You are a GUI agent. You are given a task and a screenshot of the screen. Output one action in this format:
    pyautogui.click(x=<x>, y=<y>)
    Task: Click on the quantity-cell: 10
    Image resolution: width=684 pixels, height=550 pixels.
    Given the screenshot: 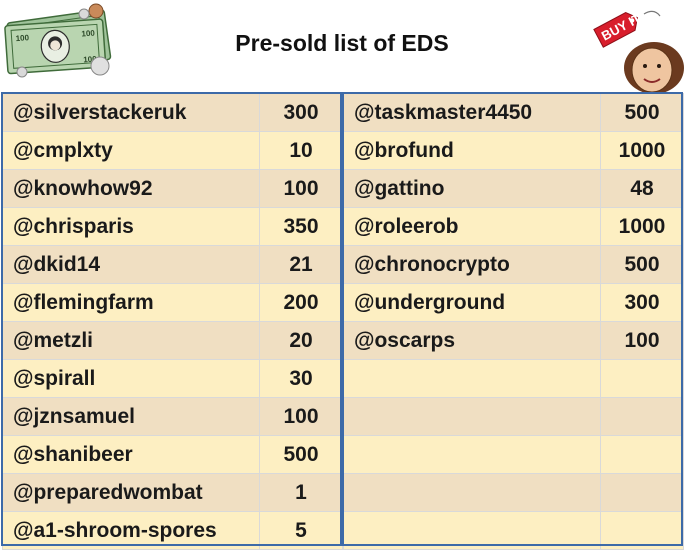 What is the action you would take?
    pyautogui.click(x=301, y=150)
    